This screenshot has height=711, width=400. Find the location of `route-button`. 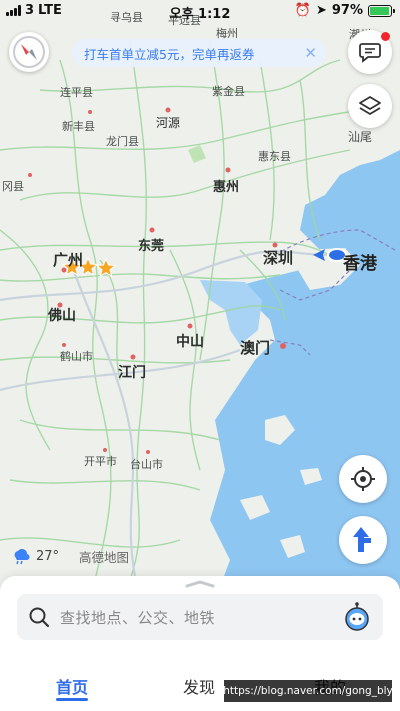

route-button is located at coordinates (363, 540).